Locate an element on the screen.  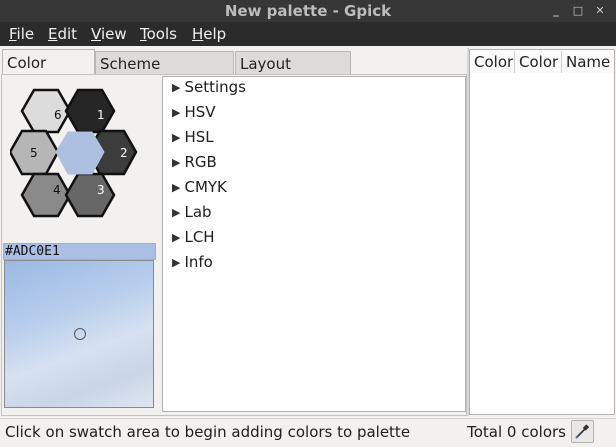
title-bar: New palette - Gpick _ □ ✕ is located at coordinates (308, 11).